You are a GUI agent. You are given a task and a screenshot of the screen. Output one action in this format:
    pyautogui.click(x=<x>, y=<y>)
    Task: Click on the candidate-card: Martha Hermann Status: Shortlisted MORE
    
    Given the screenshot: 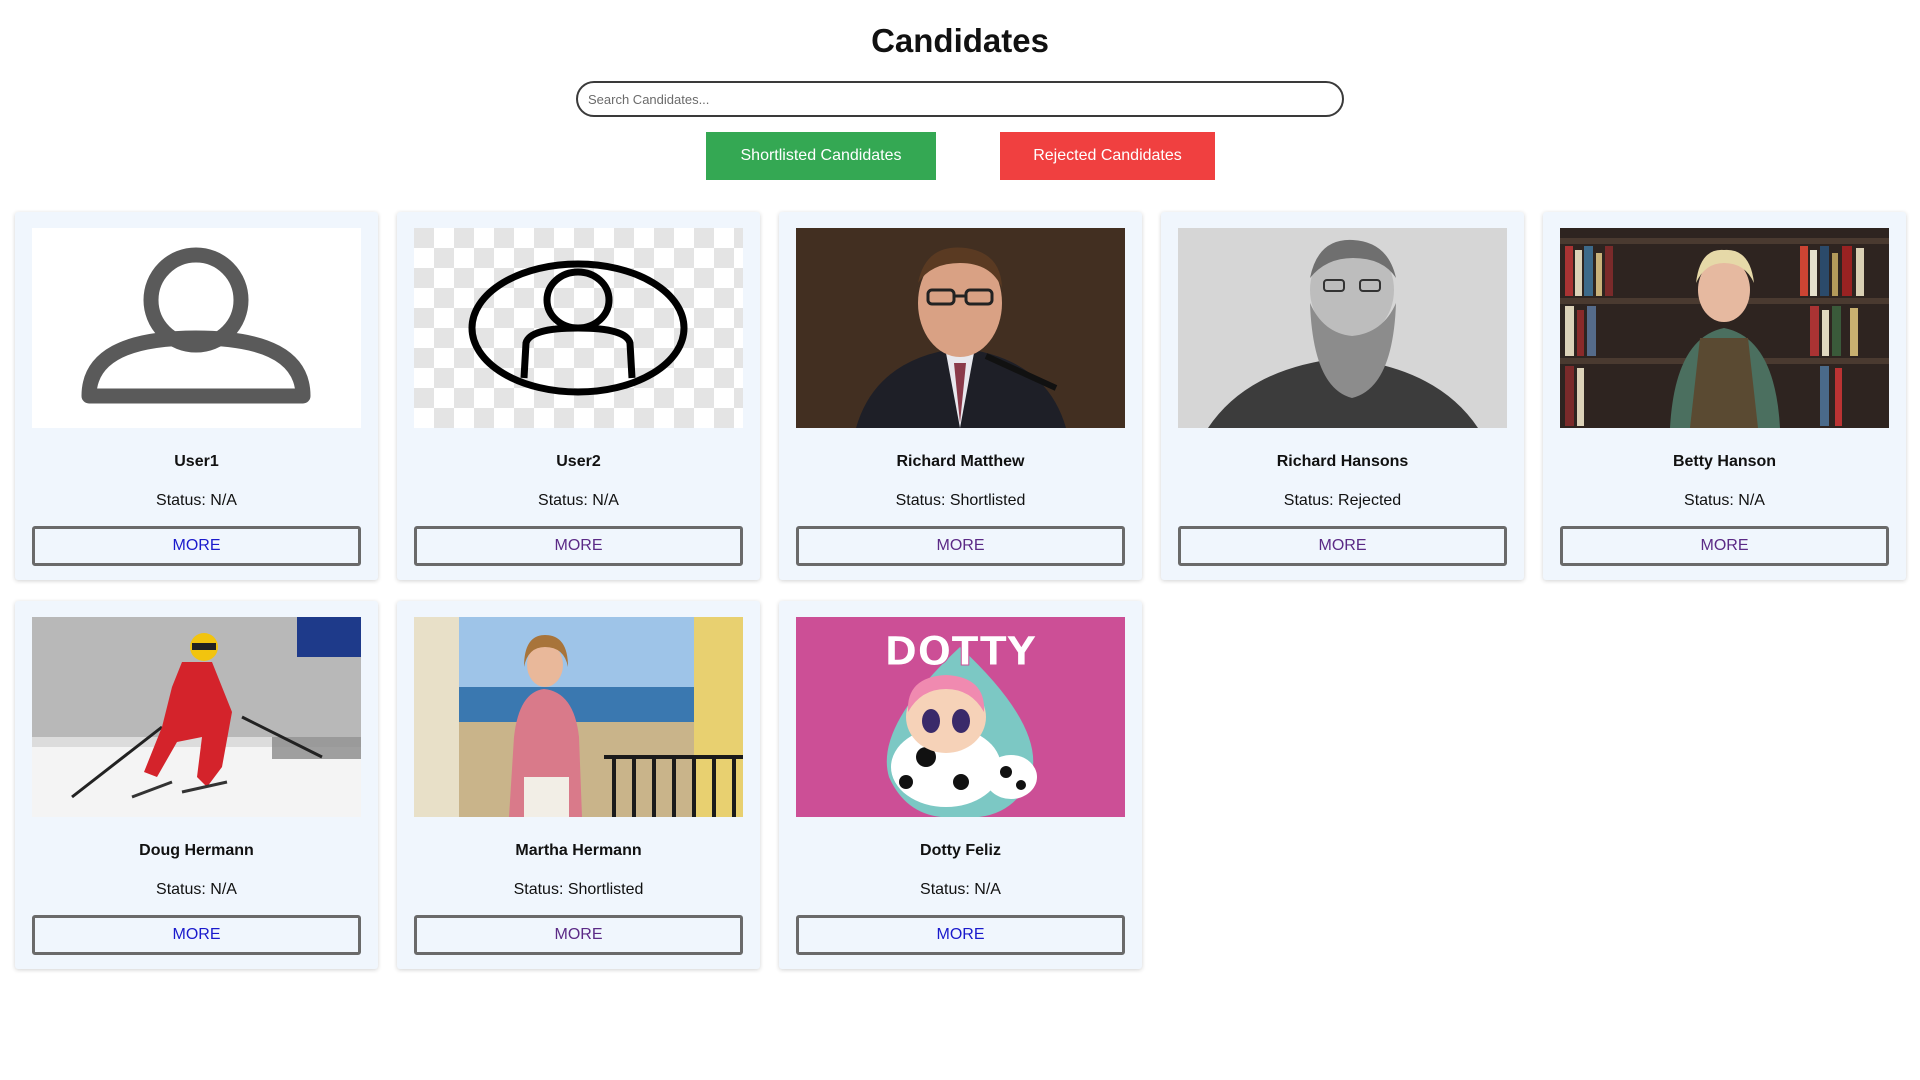 What is the action you would take?
    pyautogui.click(x=578, y=785)
    